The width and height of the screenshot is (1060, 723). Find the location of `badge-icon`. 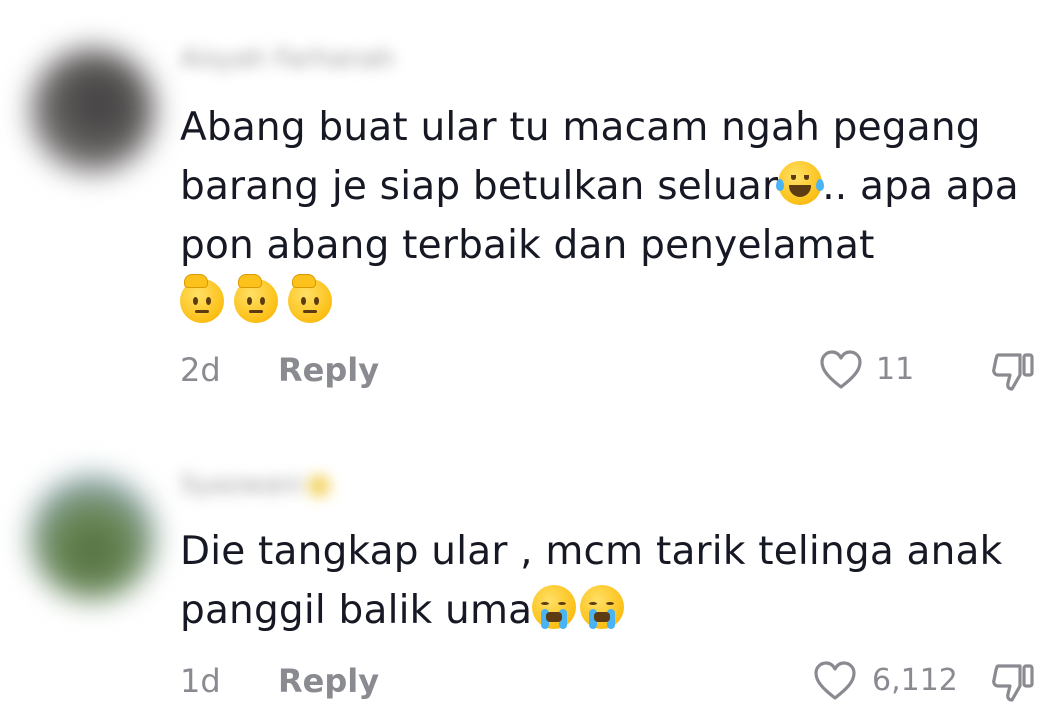

badge-icon is located at coordinates (319, 485).